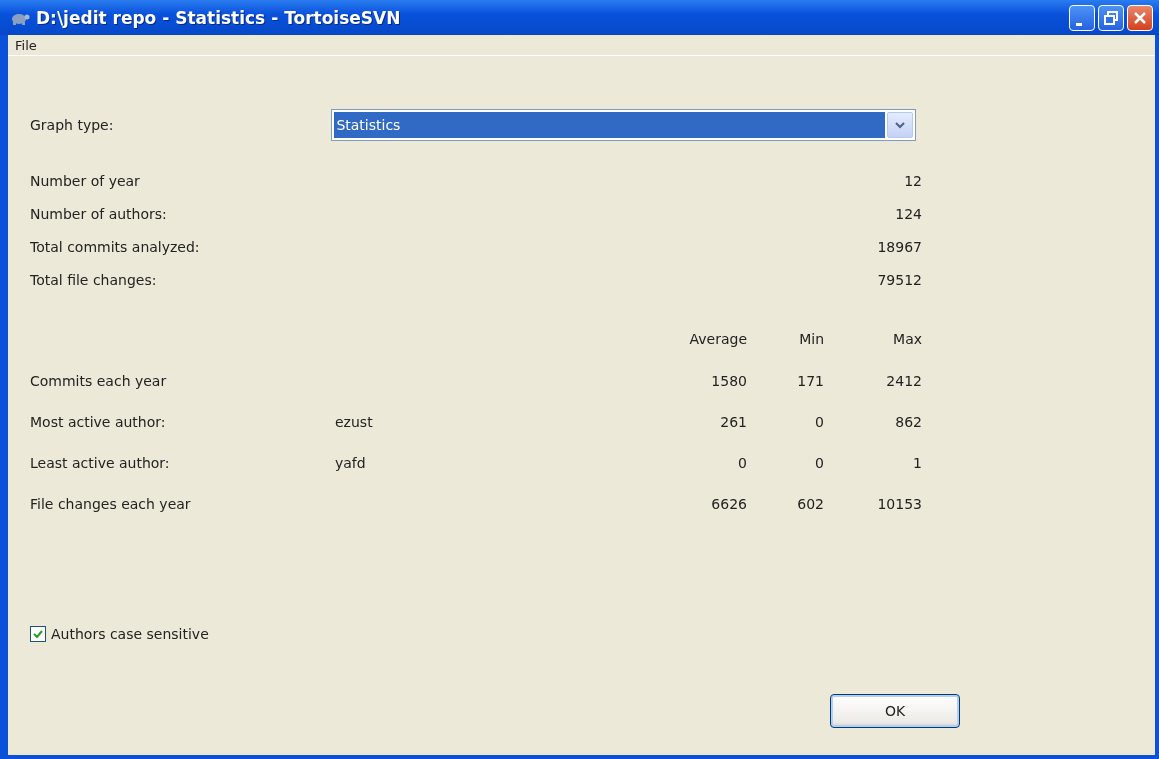 Image resolution: width=1159 pixels, height=759 pixels. I want to click on stat-label: File changes each year, so click(111, 503).